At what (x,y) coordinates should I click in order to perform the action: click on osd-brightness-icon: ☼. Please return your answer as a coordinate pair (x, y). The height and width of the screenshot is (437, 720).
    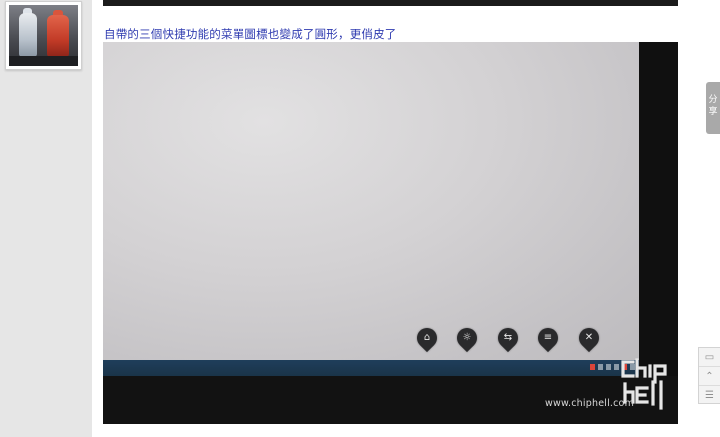
    Looking at the image, I should click on (467, 338).